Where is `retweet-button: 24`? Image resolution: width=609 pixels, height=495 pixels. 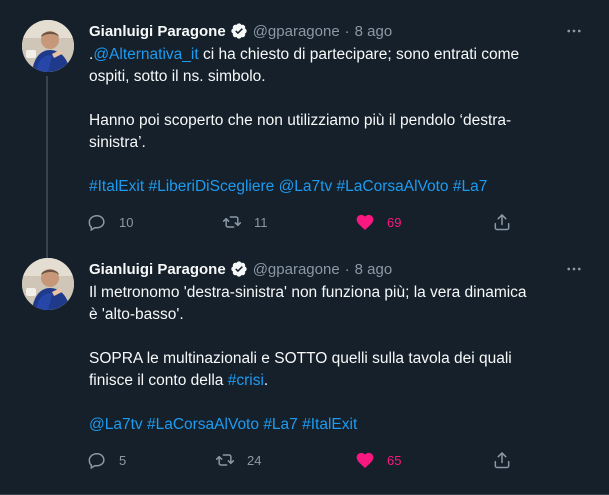
retweet-button: 24 is located at coordinates (238, 460).